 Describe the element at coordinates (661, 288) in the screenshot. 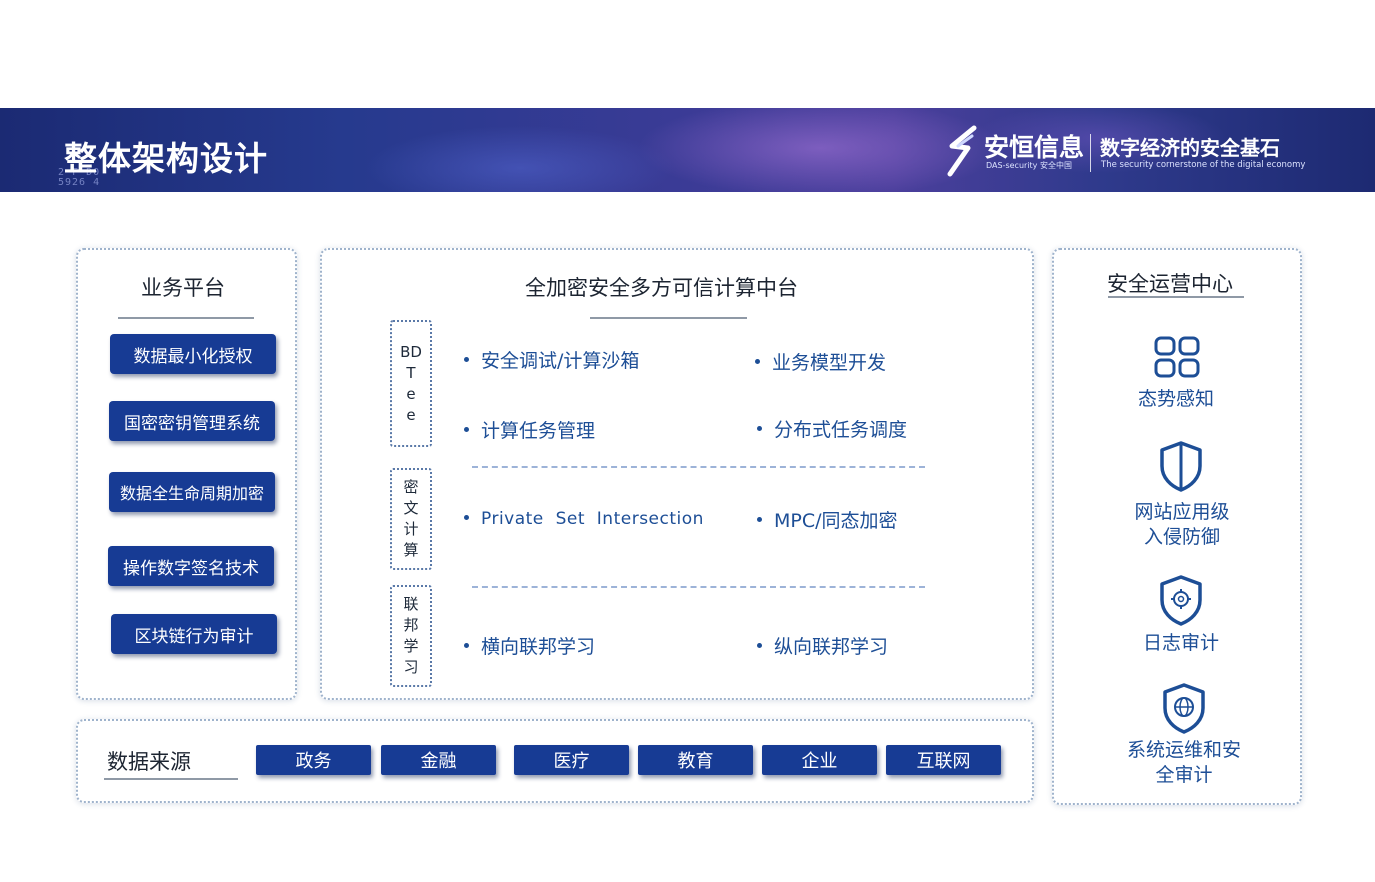

I see `compute-platform-title: 全加密安全多方可信计算中台` at that location.